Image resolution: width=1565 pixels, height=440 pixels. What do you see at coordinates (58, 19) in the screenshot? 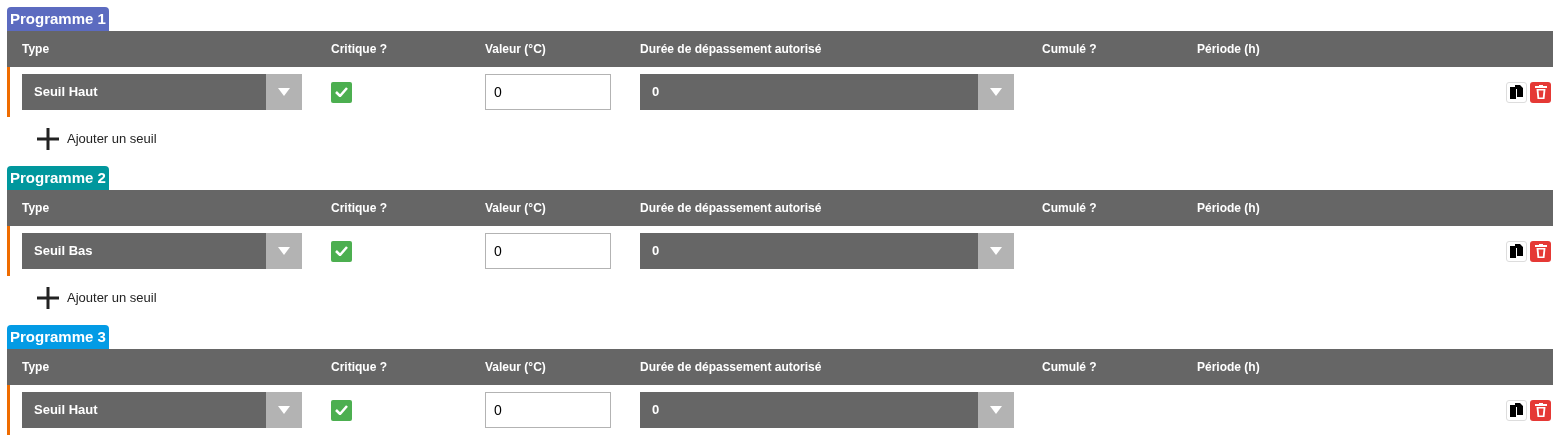
I see `programme-tag: Programme 1` at bounding box center [58, 19].